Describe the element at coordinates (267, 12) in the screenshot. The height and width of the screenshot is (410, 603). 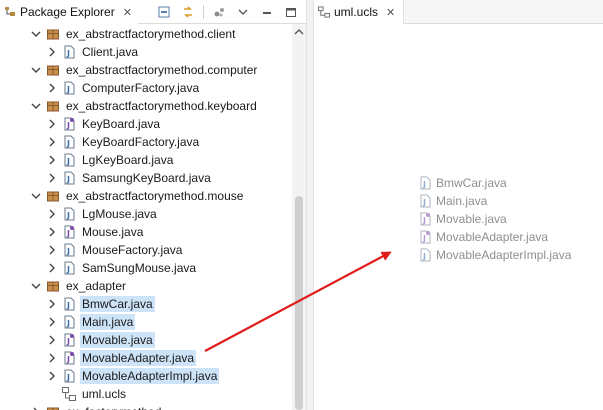
I see `minimize-icon` at that location.